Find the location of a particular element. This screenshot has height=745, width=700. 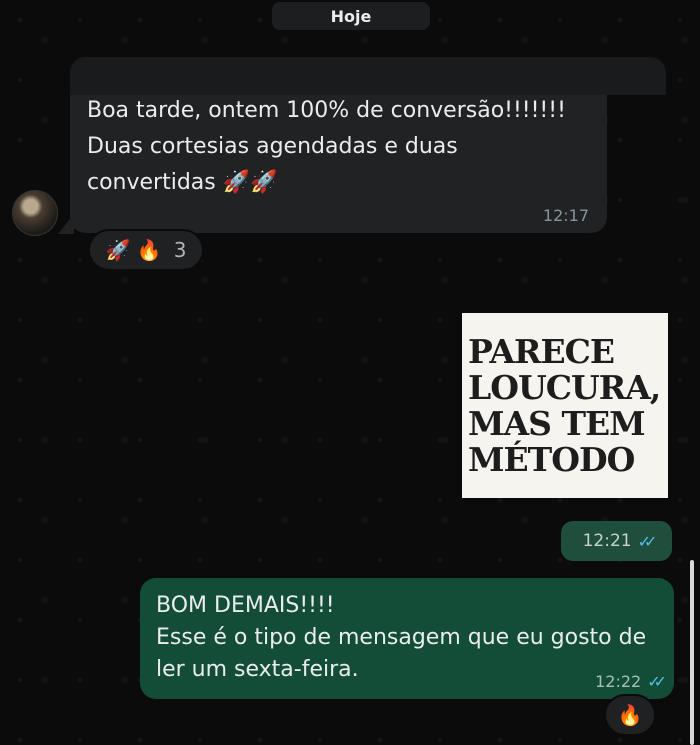

outgoing-line-1: BOM DEMAIS!!!! is located at coordinates (245, 605).